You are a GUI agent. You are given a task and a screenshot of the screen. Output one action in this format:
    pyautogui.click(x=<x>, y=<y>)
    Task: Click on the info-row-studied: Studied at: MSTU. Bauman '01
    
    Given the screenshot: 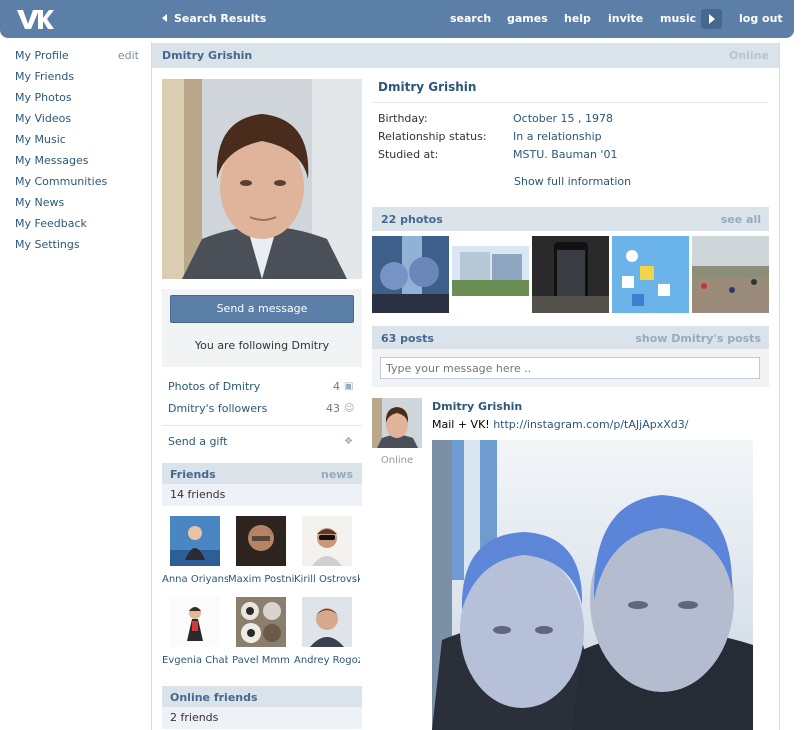 What is the action you would take?
    pyautogui.click(x=573, y=157)
    